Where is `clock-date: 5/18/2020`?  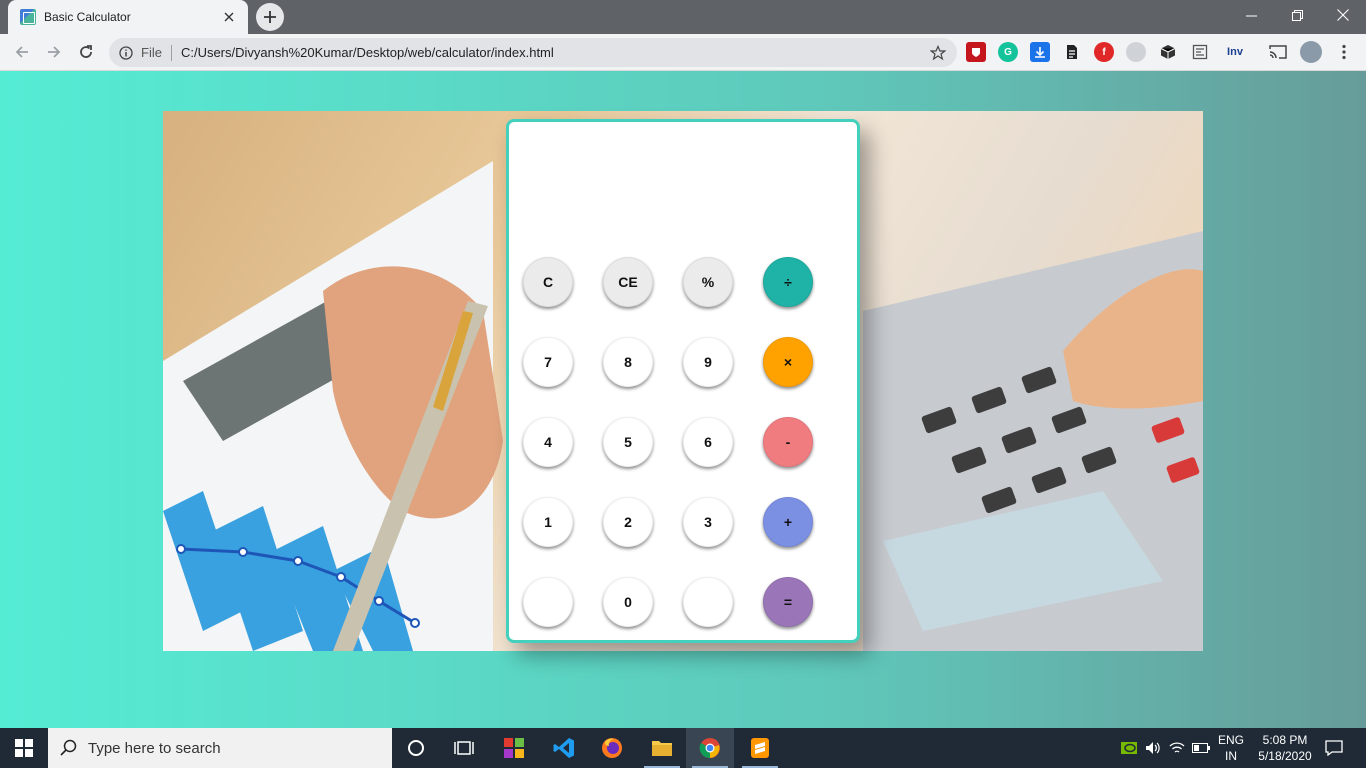
clock-date: 5/18/2020 is located at coordinates (1285, 756).